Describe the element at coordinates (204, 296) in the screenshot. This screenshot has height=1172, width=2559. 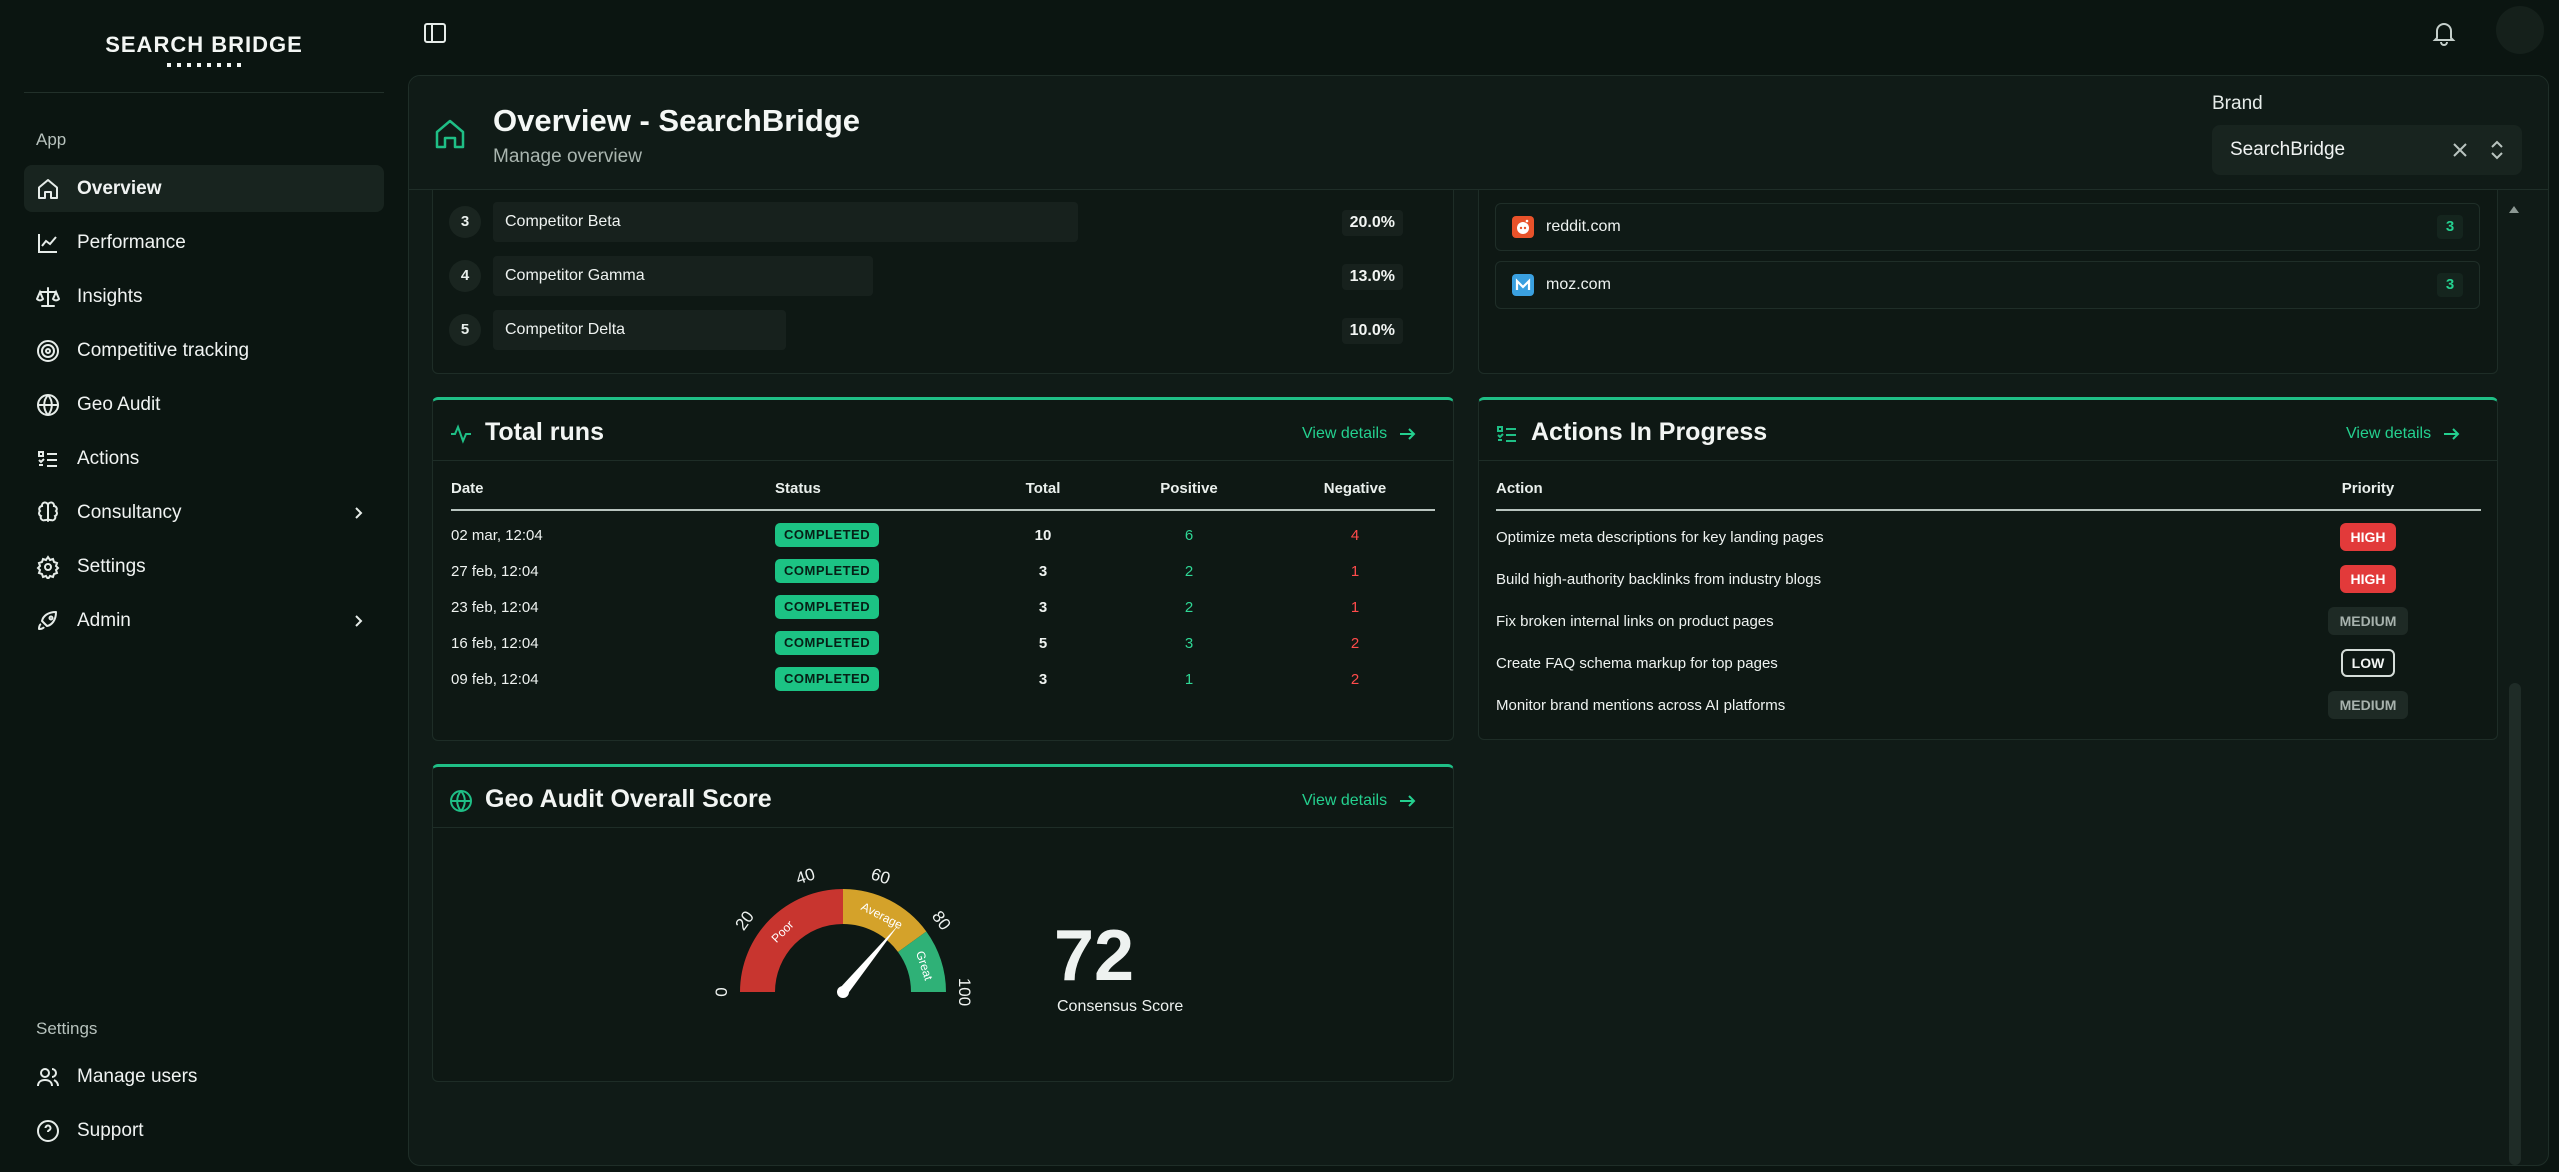
I see `sidebar-item-insights: Insights` at that location.